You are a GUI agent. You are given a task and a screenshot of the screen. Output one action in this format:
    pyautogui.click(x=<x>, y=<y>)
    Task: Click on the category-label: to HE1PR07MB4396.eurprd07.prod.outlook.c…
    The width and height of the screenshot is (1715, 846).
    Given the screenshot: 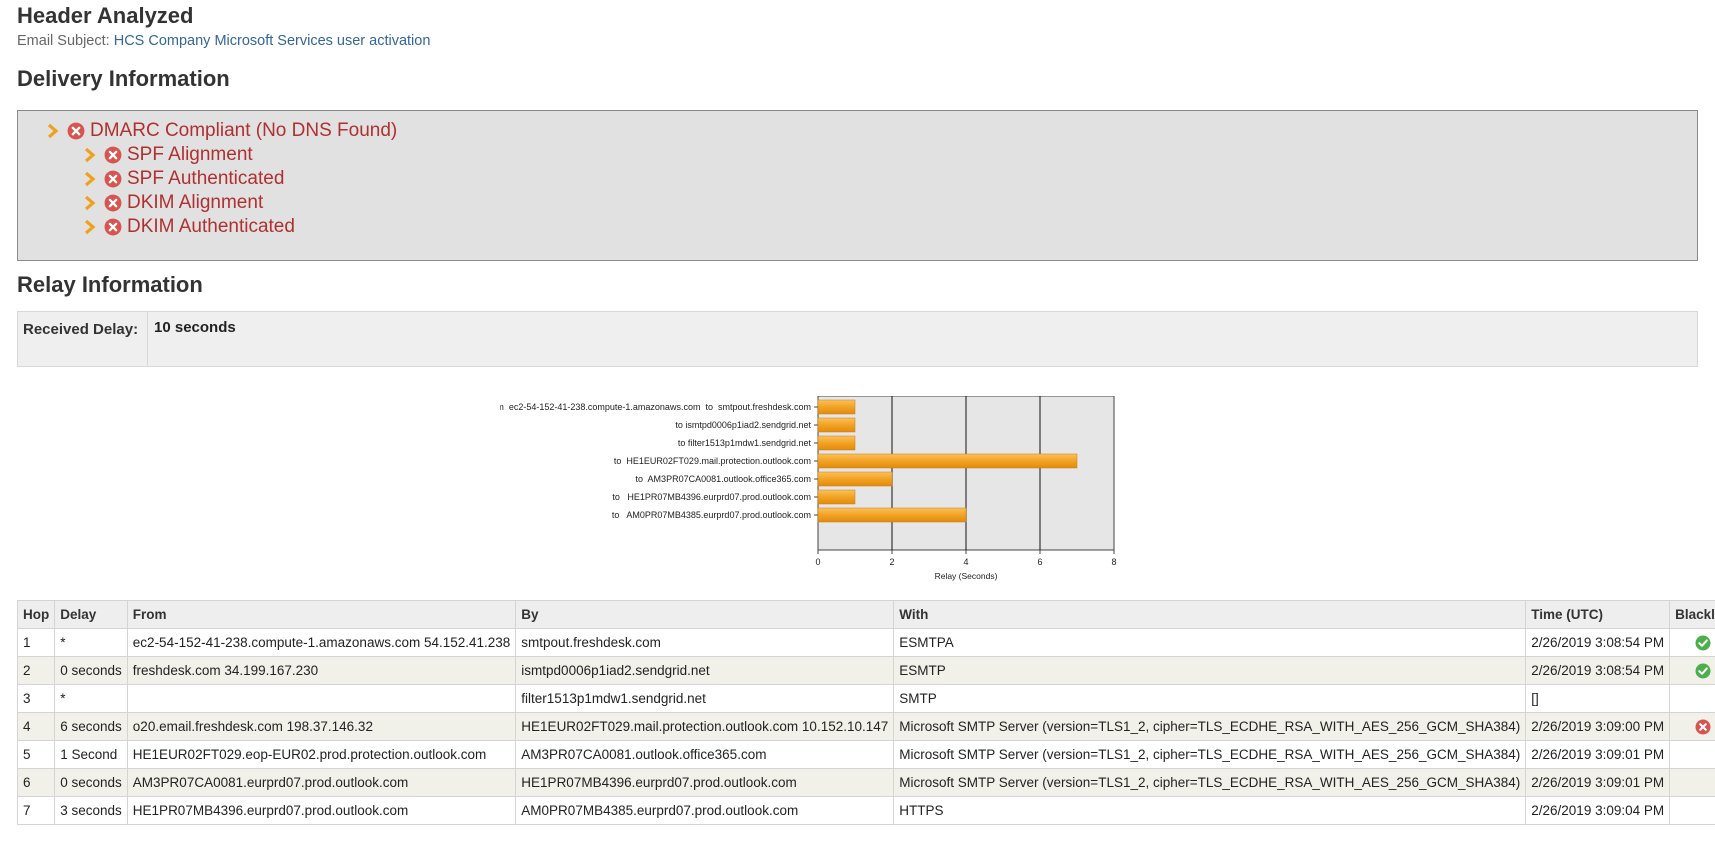 What is the action you would take?
    pyautogui.click(x=711, y=497)
    